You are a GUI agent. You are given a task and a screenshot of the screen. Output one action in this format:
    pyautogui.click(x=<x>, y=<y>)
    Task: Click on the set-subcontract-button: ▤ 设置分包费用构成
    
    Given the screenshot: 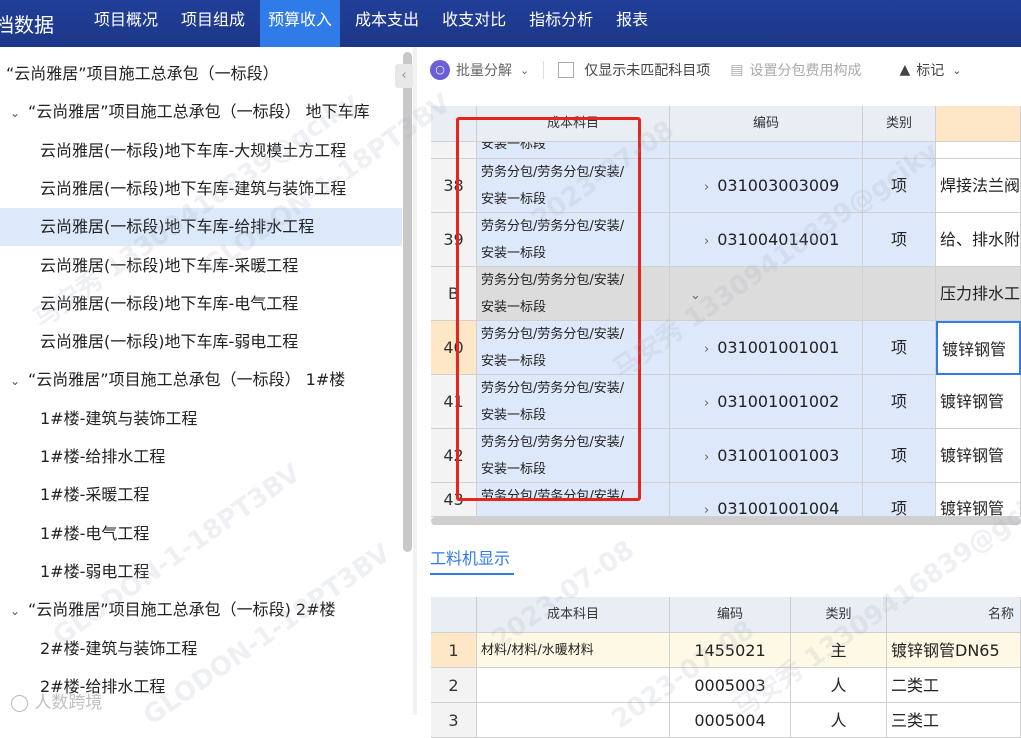 What is the action you would take?
    pyautogui.click(x=795, y=70)
    